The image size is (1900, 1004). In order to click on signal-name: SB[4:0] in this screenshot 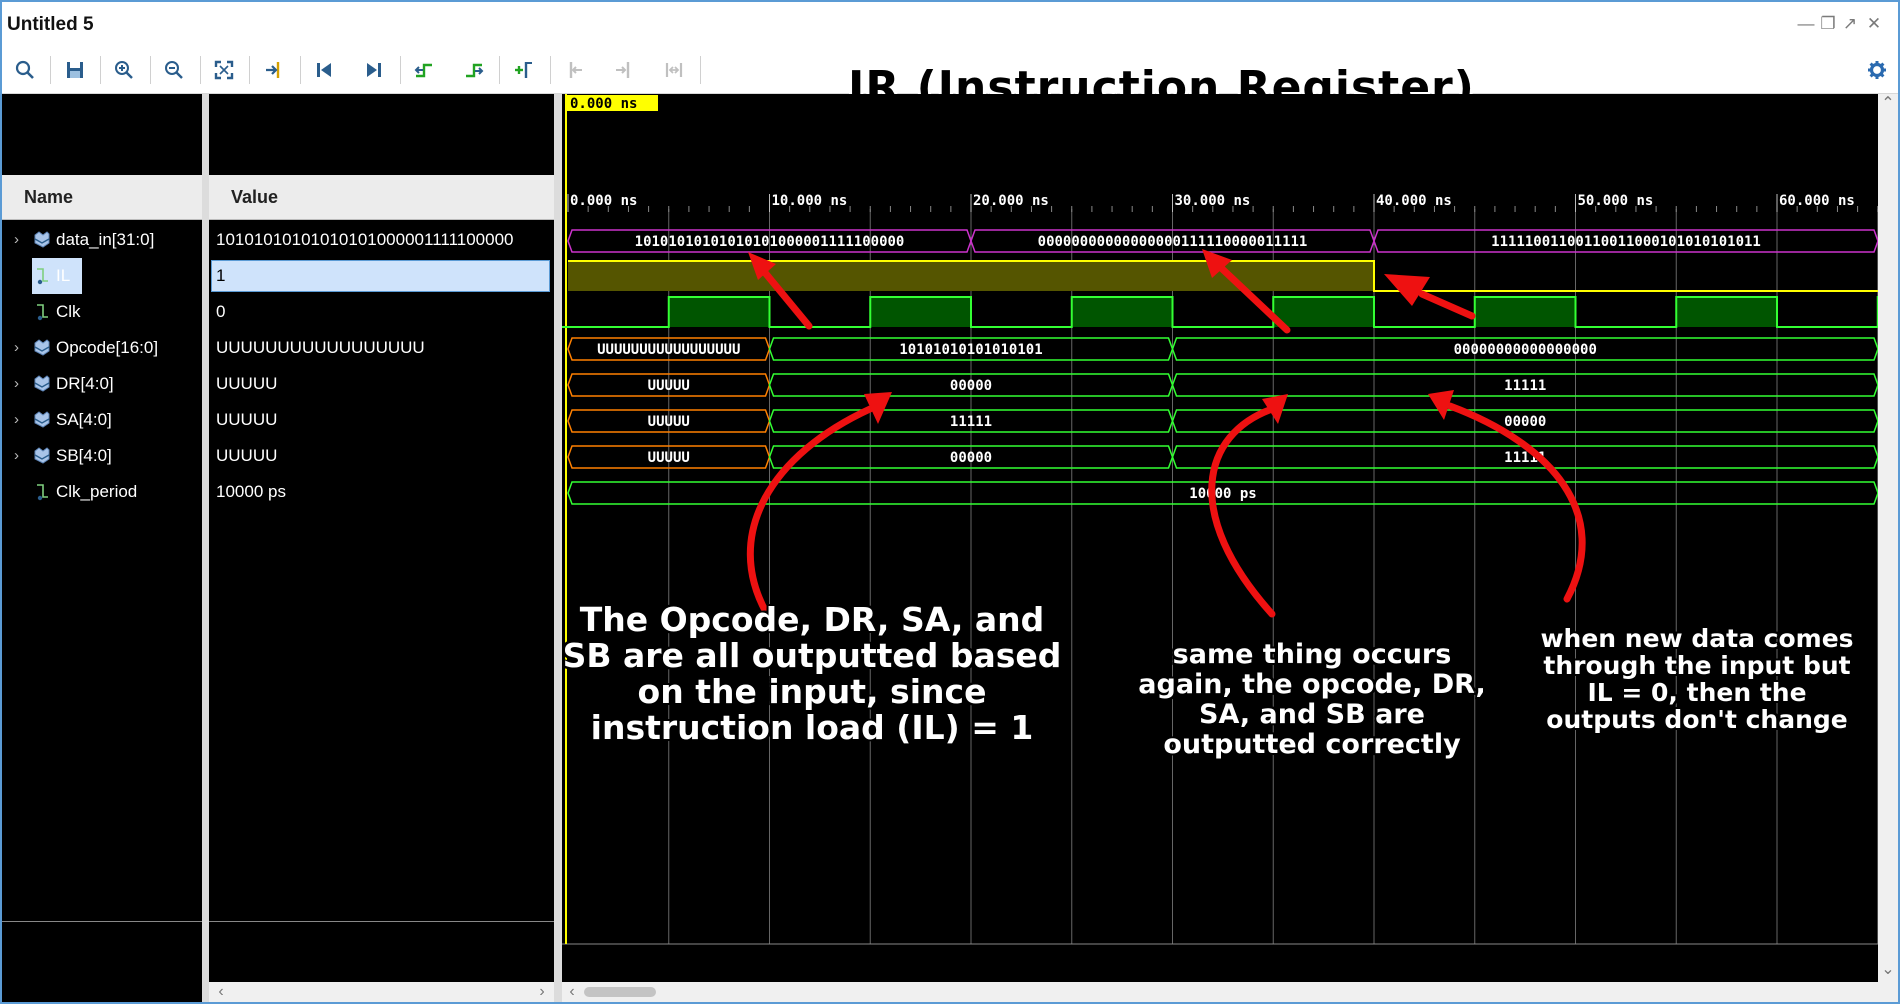, I will do `click(84, 455)`.